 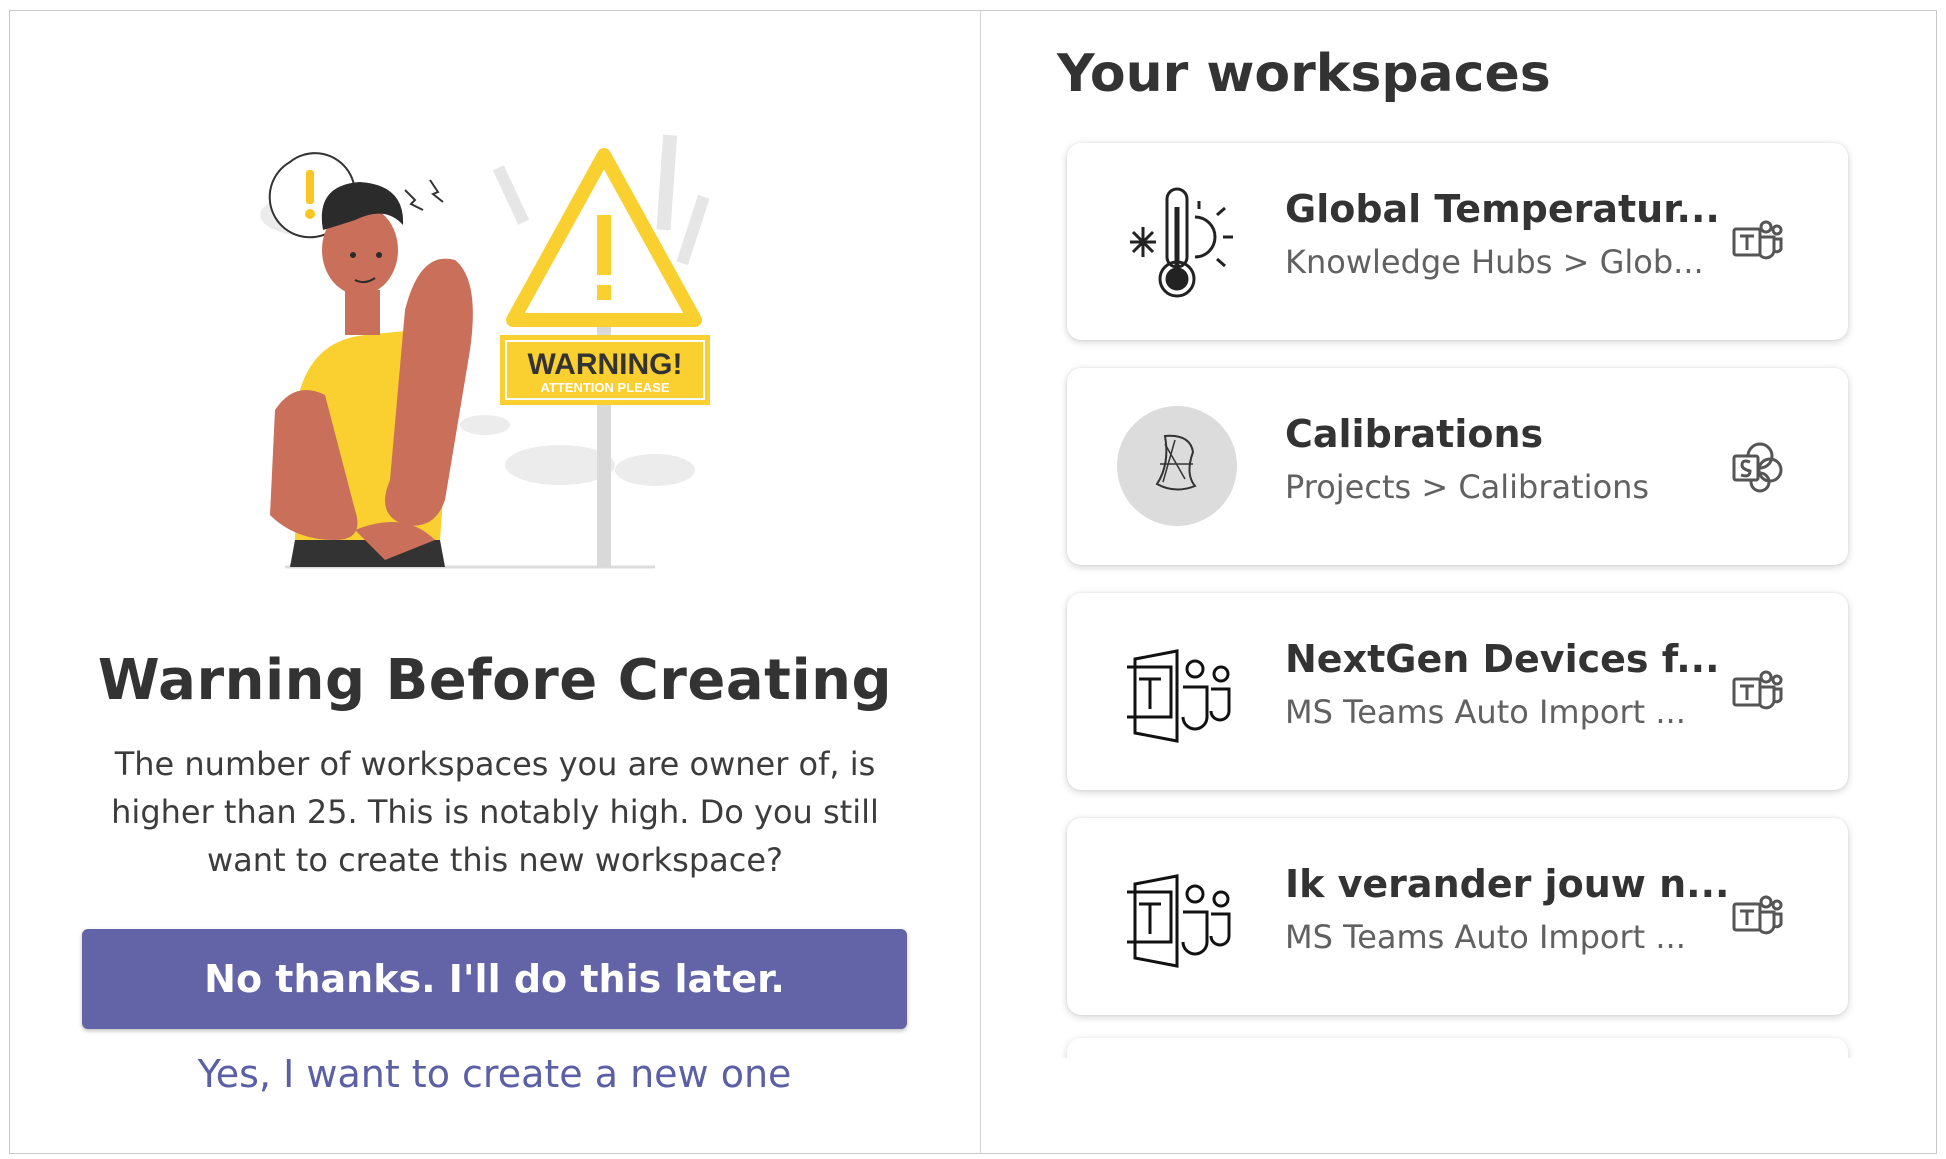 What do you see at coordinates (1457, 466) in the screenshot?
I see `workspace-card: Calibrations Projects > Calibrations` at bounding box center [1457, 466].